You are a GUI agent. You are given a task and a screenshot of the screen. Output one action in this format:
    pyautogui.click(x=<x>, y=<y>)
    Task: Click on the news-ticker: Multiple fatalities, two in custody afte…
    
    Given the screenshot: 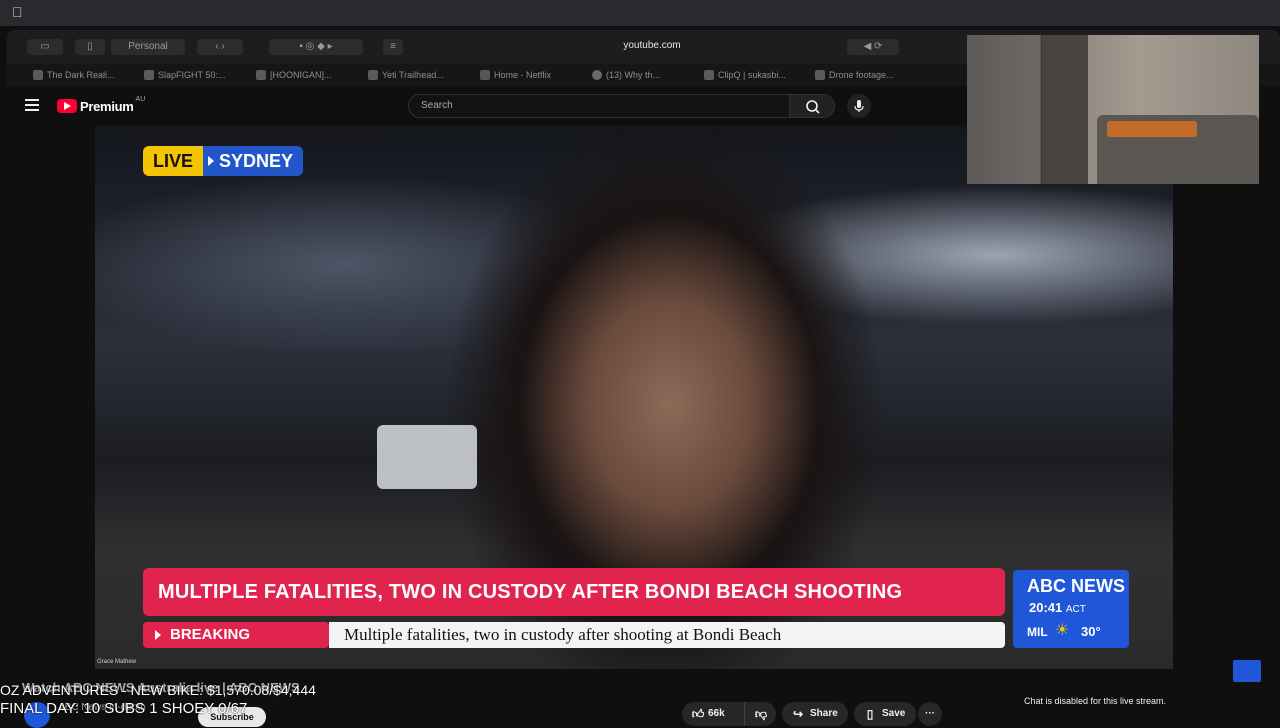 What is the action you would take?
    pyautogui.click(x=667, y=635)
    